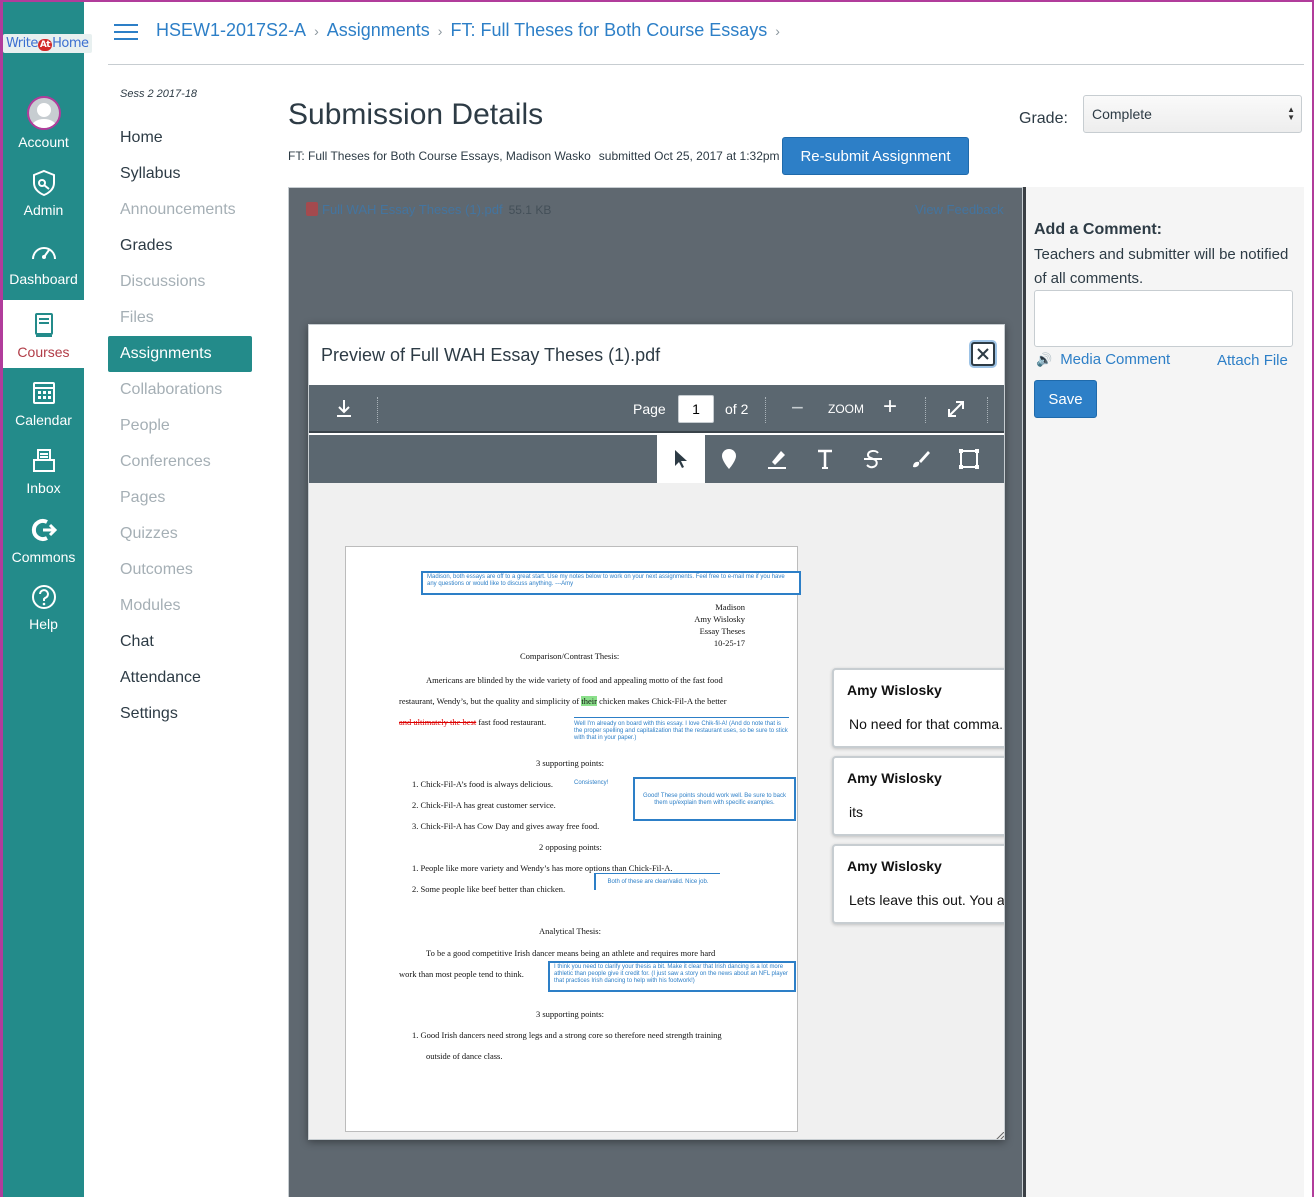 This screenshot has height=1197, width=1314. I want to click on global-nav-commons: Commons, so click(43, 539).